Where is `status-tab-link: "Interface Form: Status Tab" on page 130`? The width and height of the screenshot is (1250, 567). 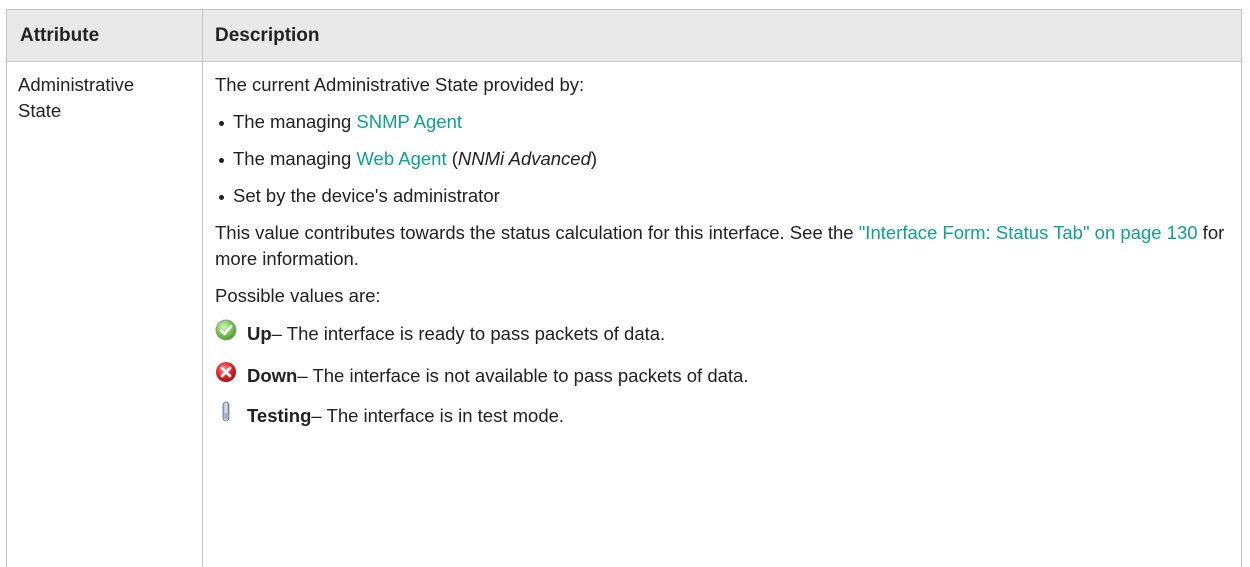
status-tab-link: "Interface Form: Status Tab" on page 130 is located at coordinates (1028, 232).